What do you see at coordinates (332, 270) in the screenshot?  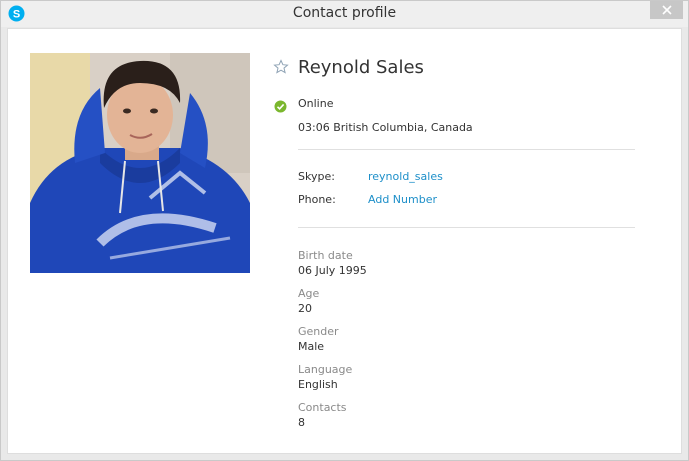 I see `detail-value: 06 July 1995` at bounding box center [332, 270].